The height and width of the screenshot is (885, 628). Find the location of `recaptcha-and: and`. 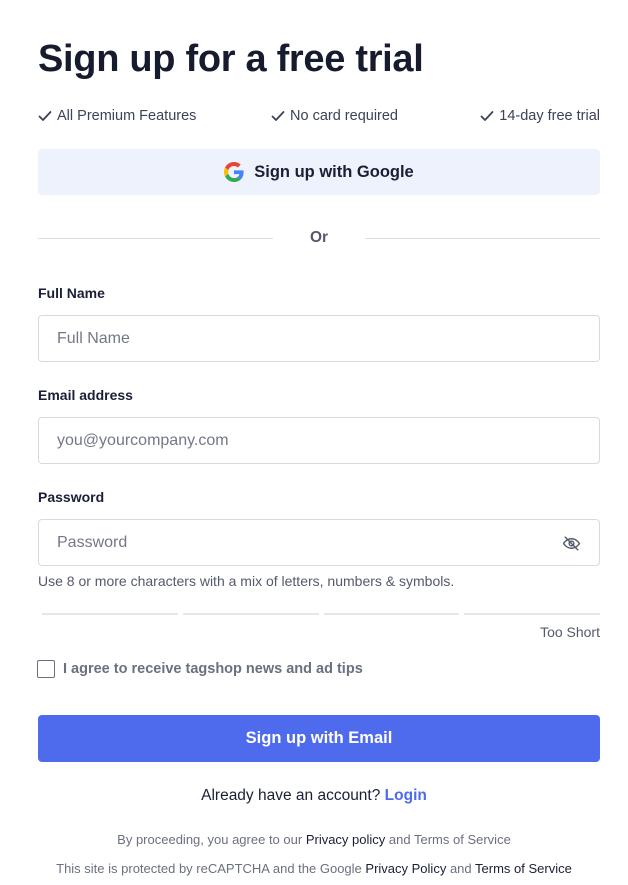

recaptcha-and: and is located at coordinates (460, 868).